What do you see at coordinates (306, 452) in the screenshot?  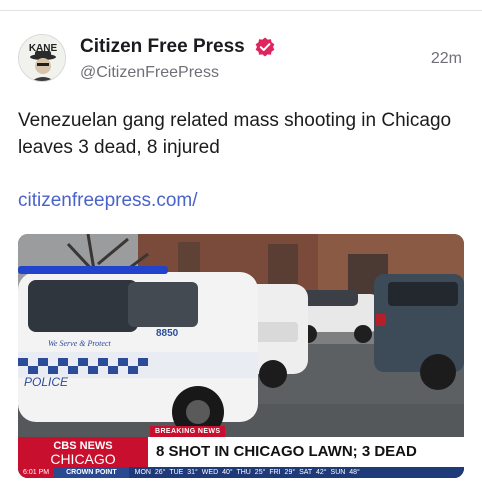 I see `news-headline: 8 SHOT IN CHICAGO LAWN; 3 DEAD` at bounding box center [306, 452].